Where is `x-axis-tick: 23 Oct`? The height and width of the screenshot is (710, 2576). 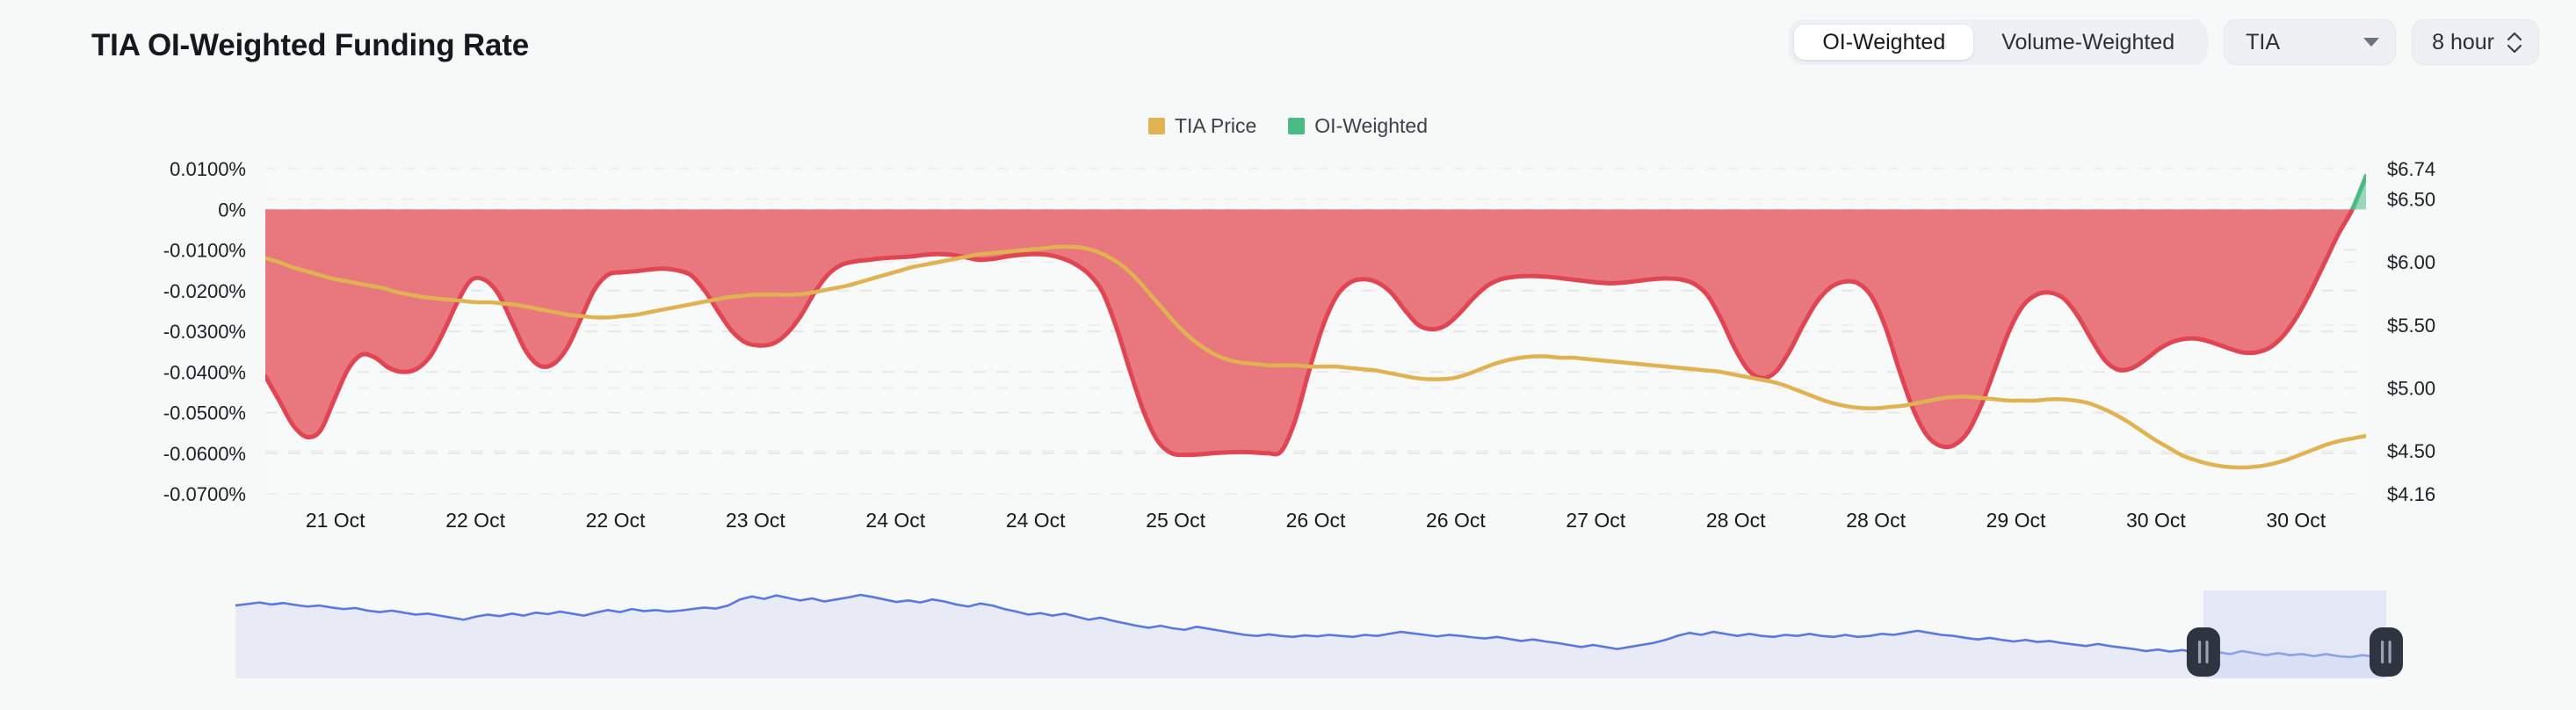 x-axis-tick: 23 Oct is located at coordinates (755, 520).